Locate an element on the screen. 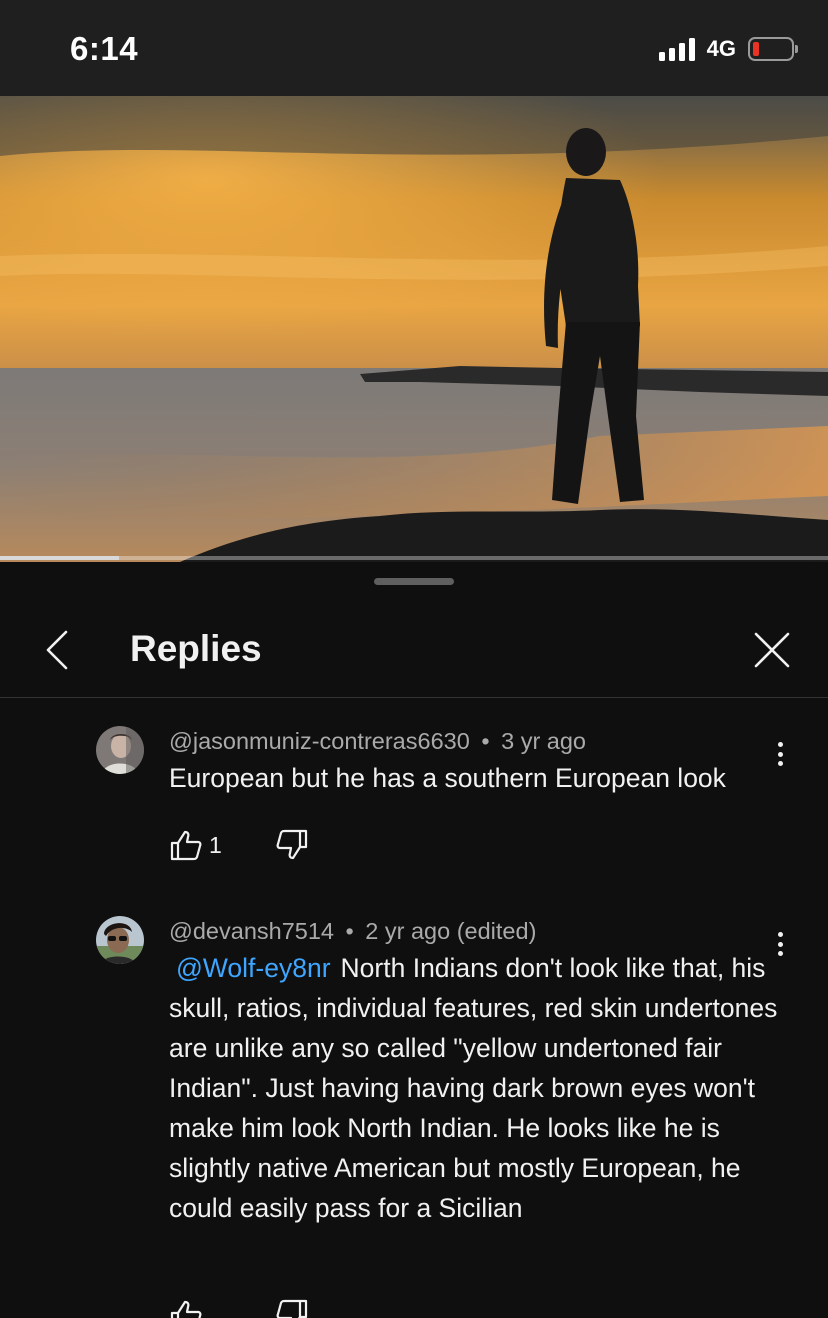  status-indicators: 4G is located at coordinates (728, 49).